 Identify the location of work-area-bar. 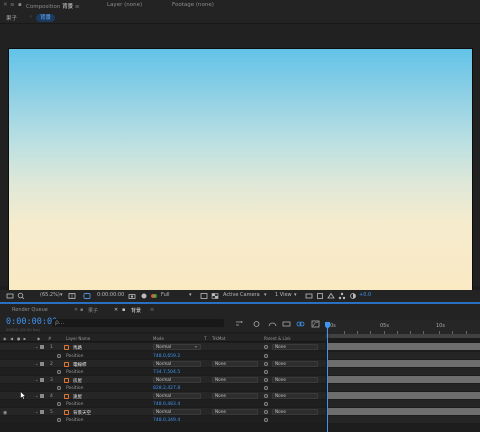
(403, 336).